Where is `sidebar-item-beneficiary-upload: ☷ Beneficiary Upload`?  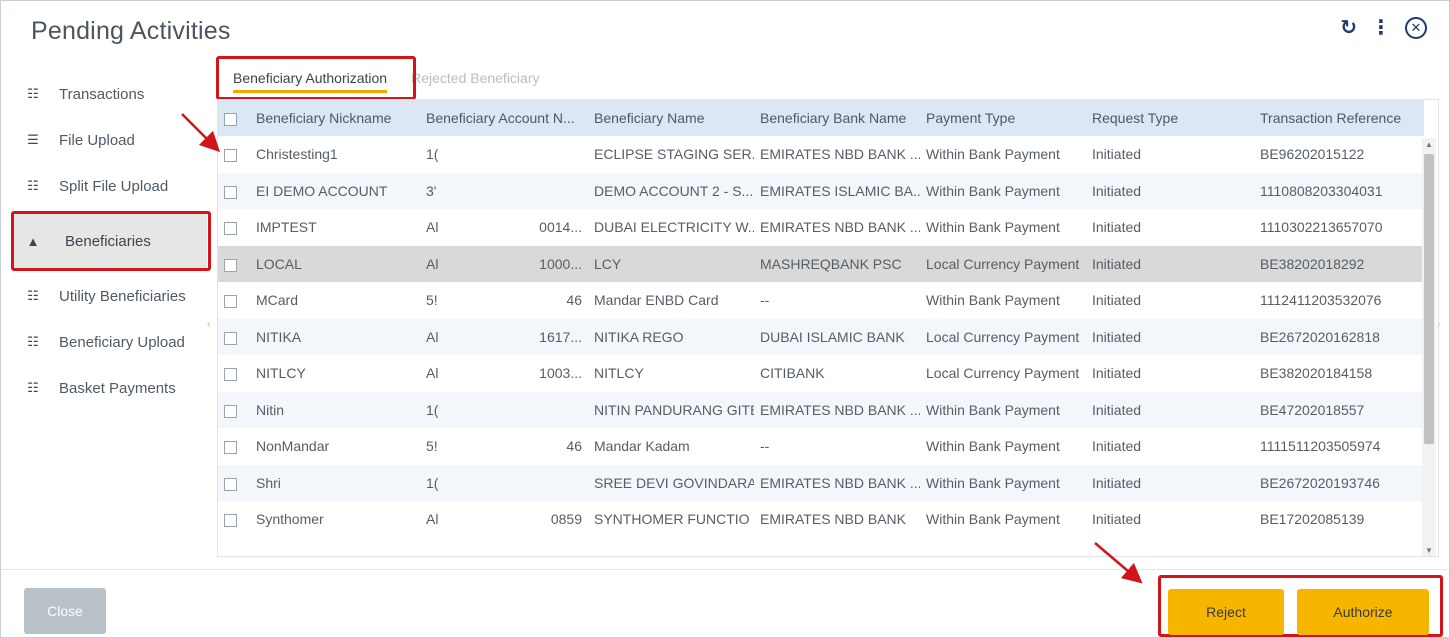
sidebar-item-beneficiary-upload: ☷ Beneficiary Upload is located at coordinates (109, 342).